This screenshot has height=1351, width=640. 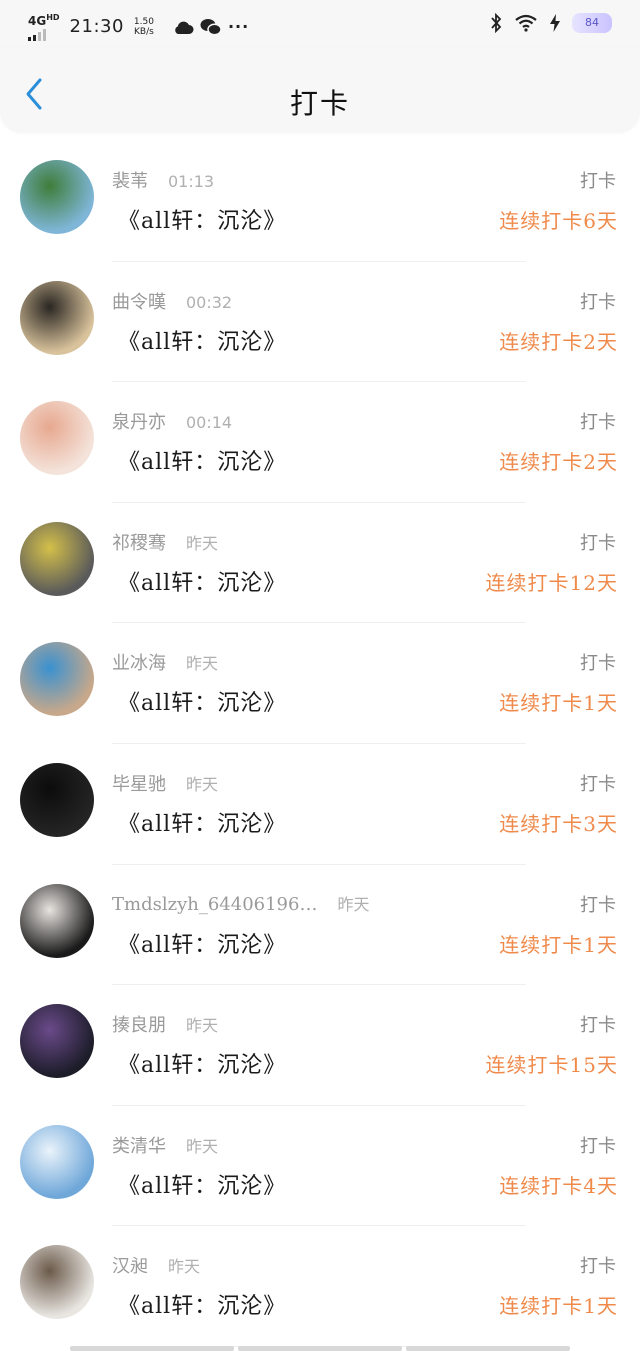 I want to click on name-line: Tmdslzyh_64406196… 昨天, so click(x=240, y=903).